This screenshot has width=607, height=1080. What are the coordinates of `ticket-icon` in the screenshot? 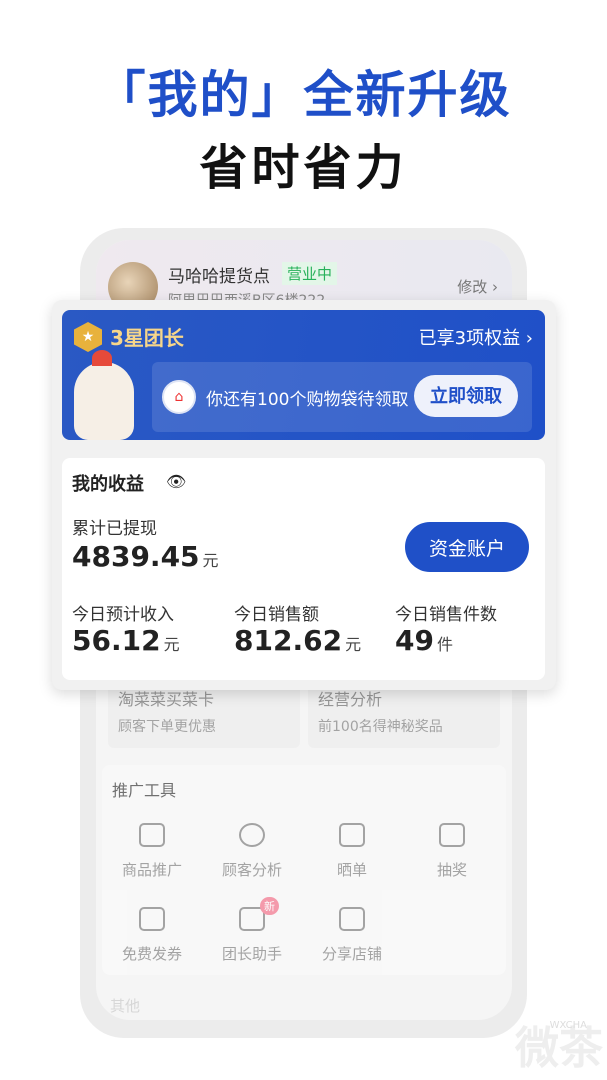 It's located at (152, 919).